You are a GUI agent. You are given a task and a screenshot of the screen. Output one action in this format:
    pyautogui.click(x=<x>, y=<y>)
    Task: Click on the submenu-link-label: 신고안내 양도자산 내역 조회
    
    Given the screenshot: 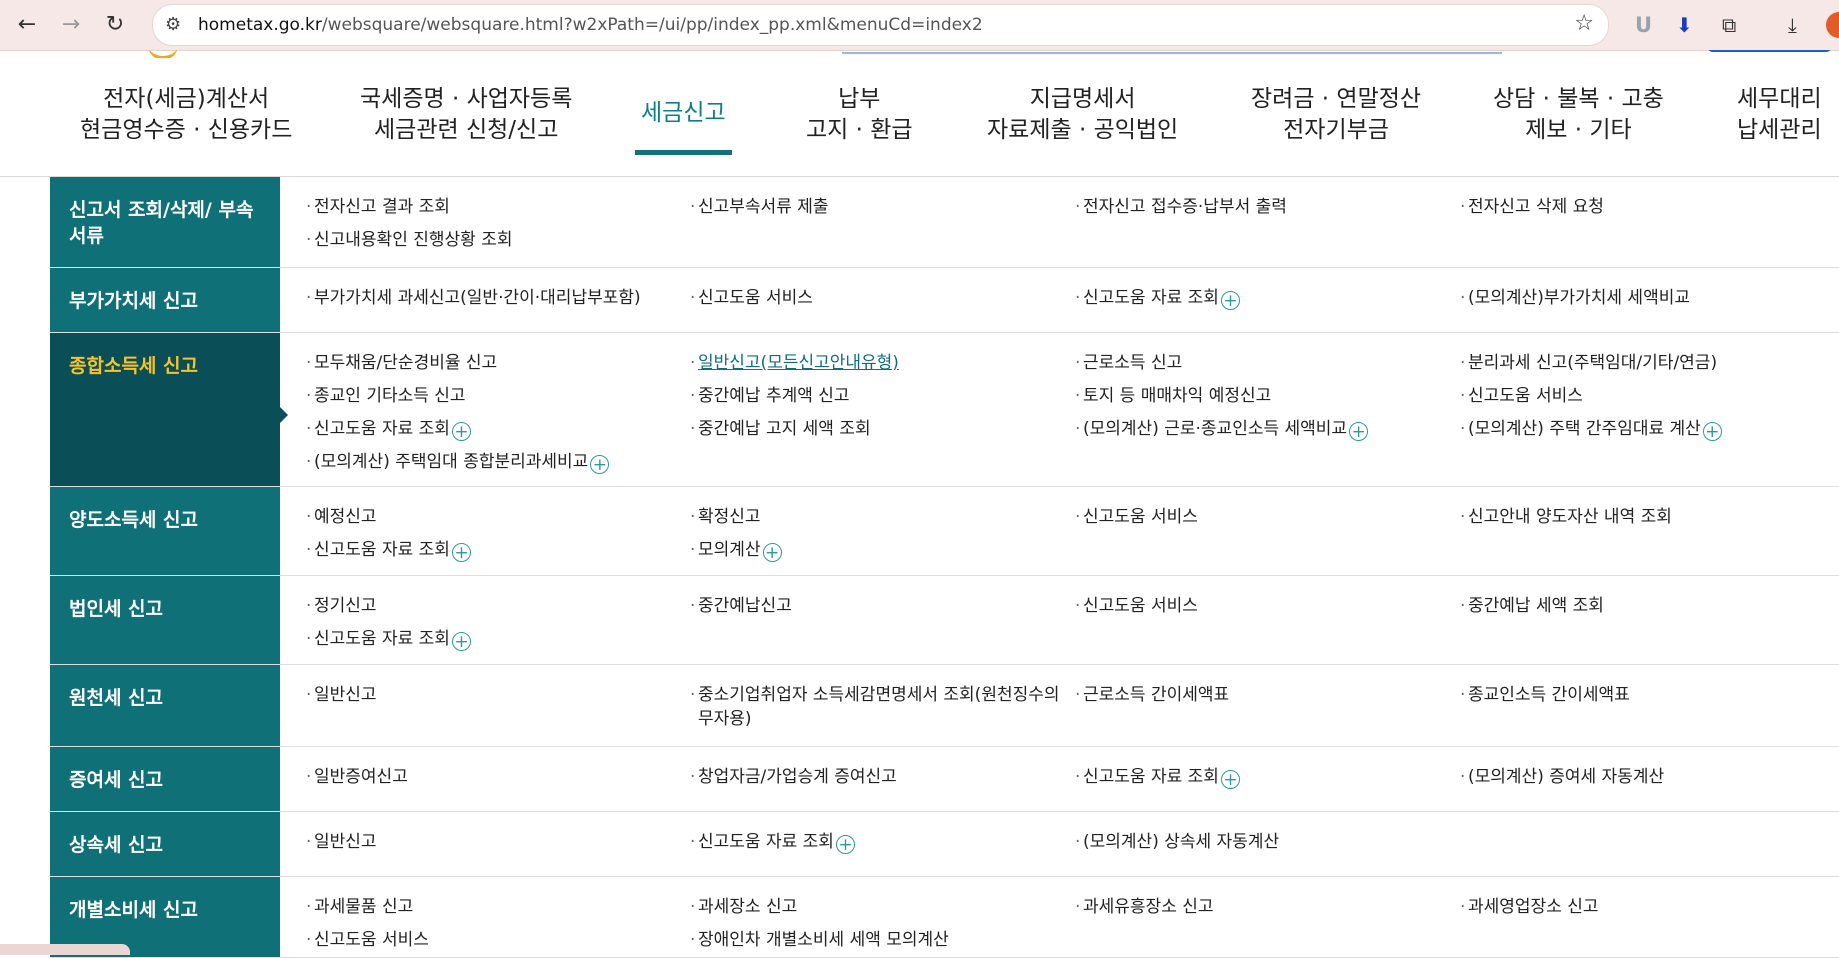 What is the action you would take?
    pyautogui.click(x=1570, y=517)
    